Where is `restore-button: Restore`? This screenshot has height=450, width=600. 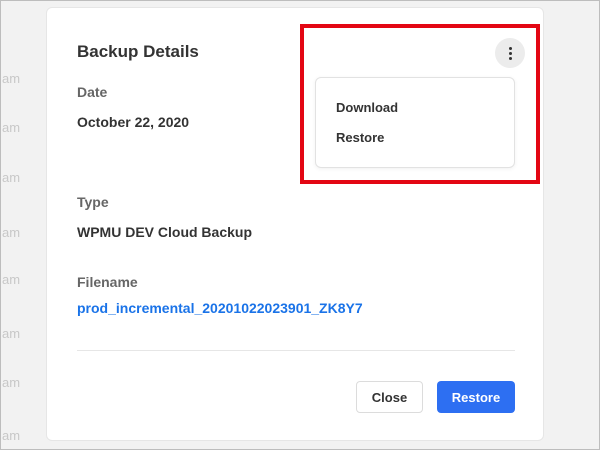
restore-button: Restore is located at coordinates (476, 397).